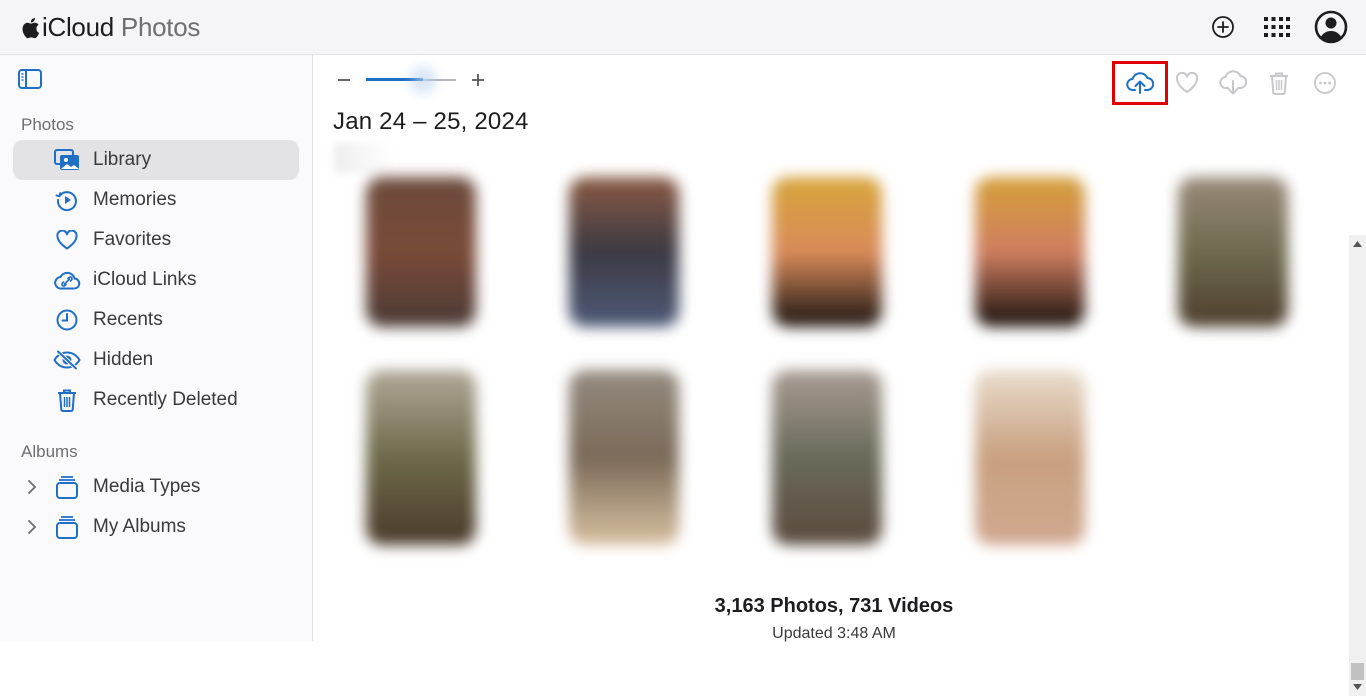 This screenshot has height=696, width=1366. Describe the element at coordinates (834, 606) in the screenshot. I see `library-count: 3,163 Photos, 731 Videos` at that location.